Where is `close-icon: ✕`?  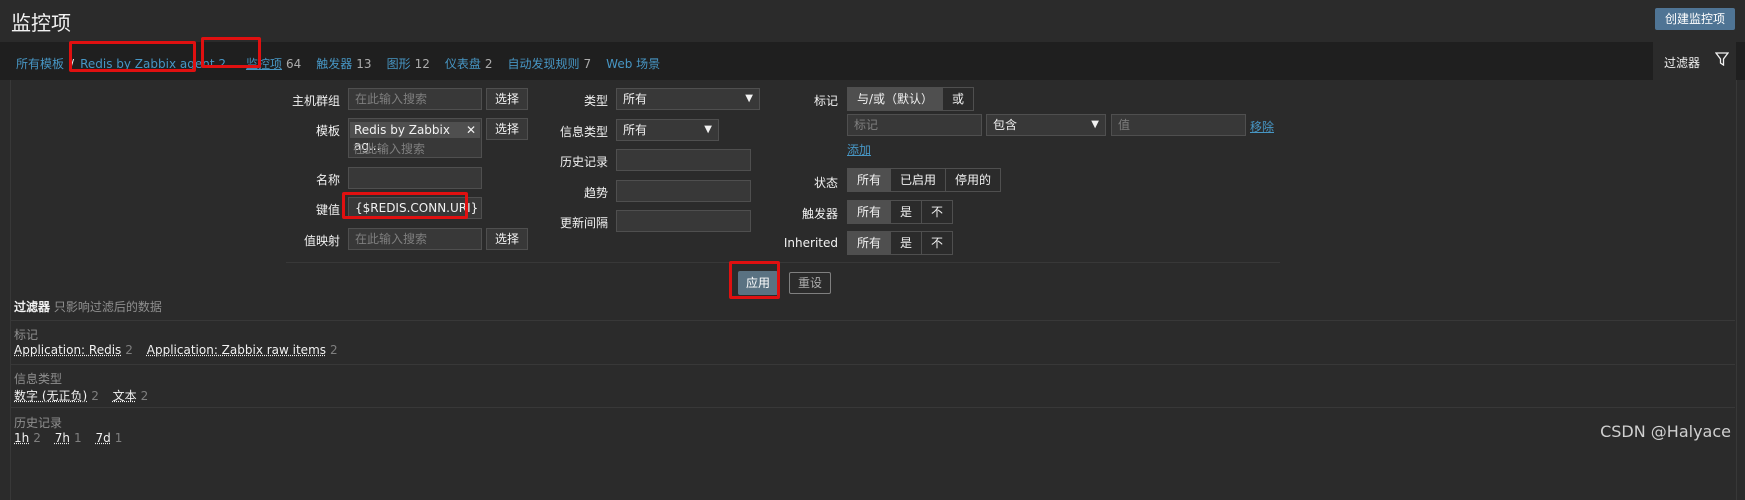 close-icon: ✕ is located at coordinates (471, 130).